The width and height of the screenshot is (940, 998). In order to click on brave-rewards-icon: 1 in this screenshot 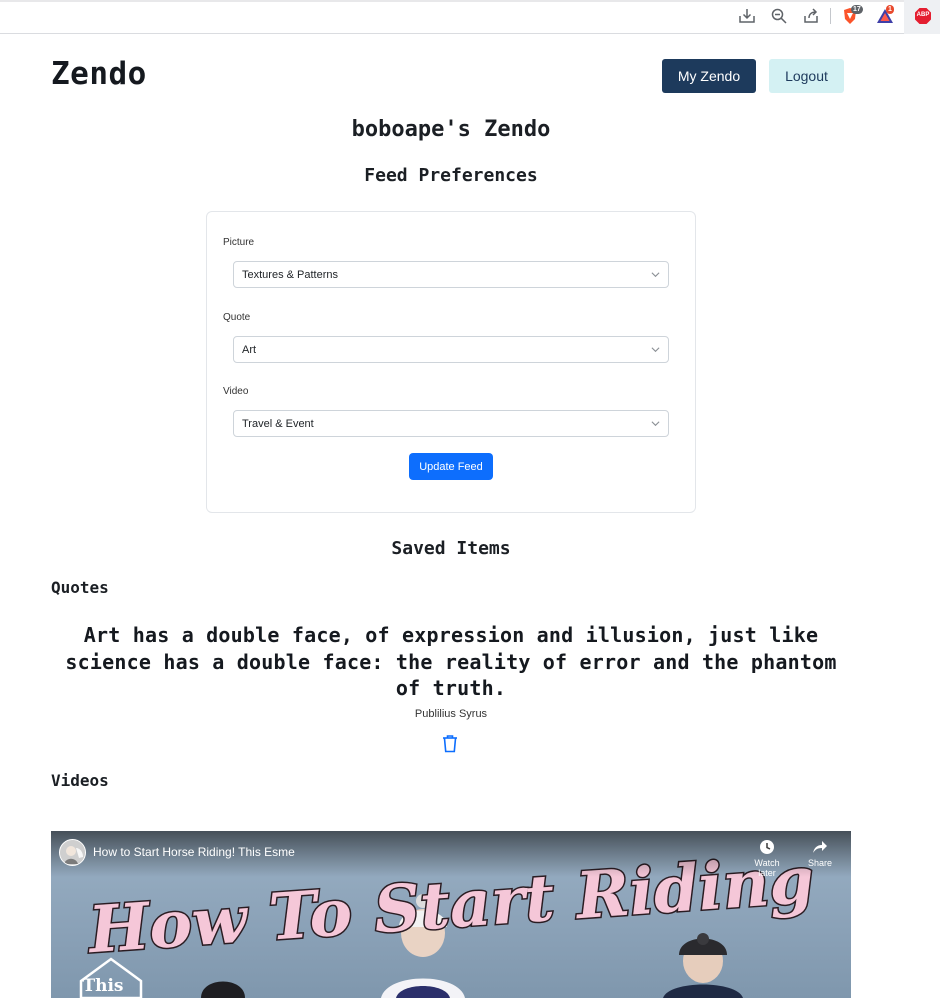, I will do `click(885, 15)`.